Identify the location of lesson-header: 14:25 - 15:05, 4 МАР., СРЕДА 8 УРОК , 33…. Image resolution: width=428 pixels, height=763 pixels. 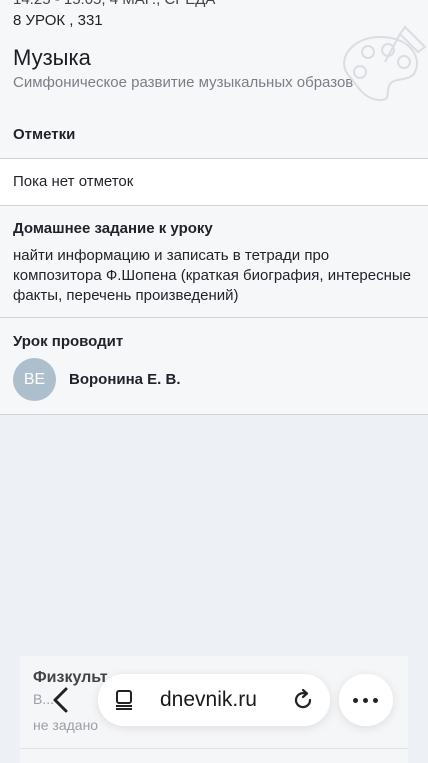
(214, 56).